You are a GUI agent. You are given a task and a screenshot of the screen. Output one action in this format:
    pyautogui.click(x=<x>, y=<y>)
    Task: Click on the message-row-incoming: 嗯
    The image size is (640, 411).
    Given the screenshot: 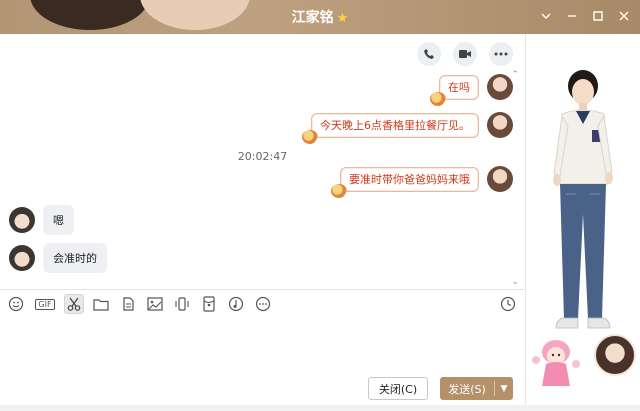 What is the action you would take?
    pyautogui.click(x=41, y=220)
    